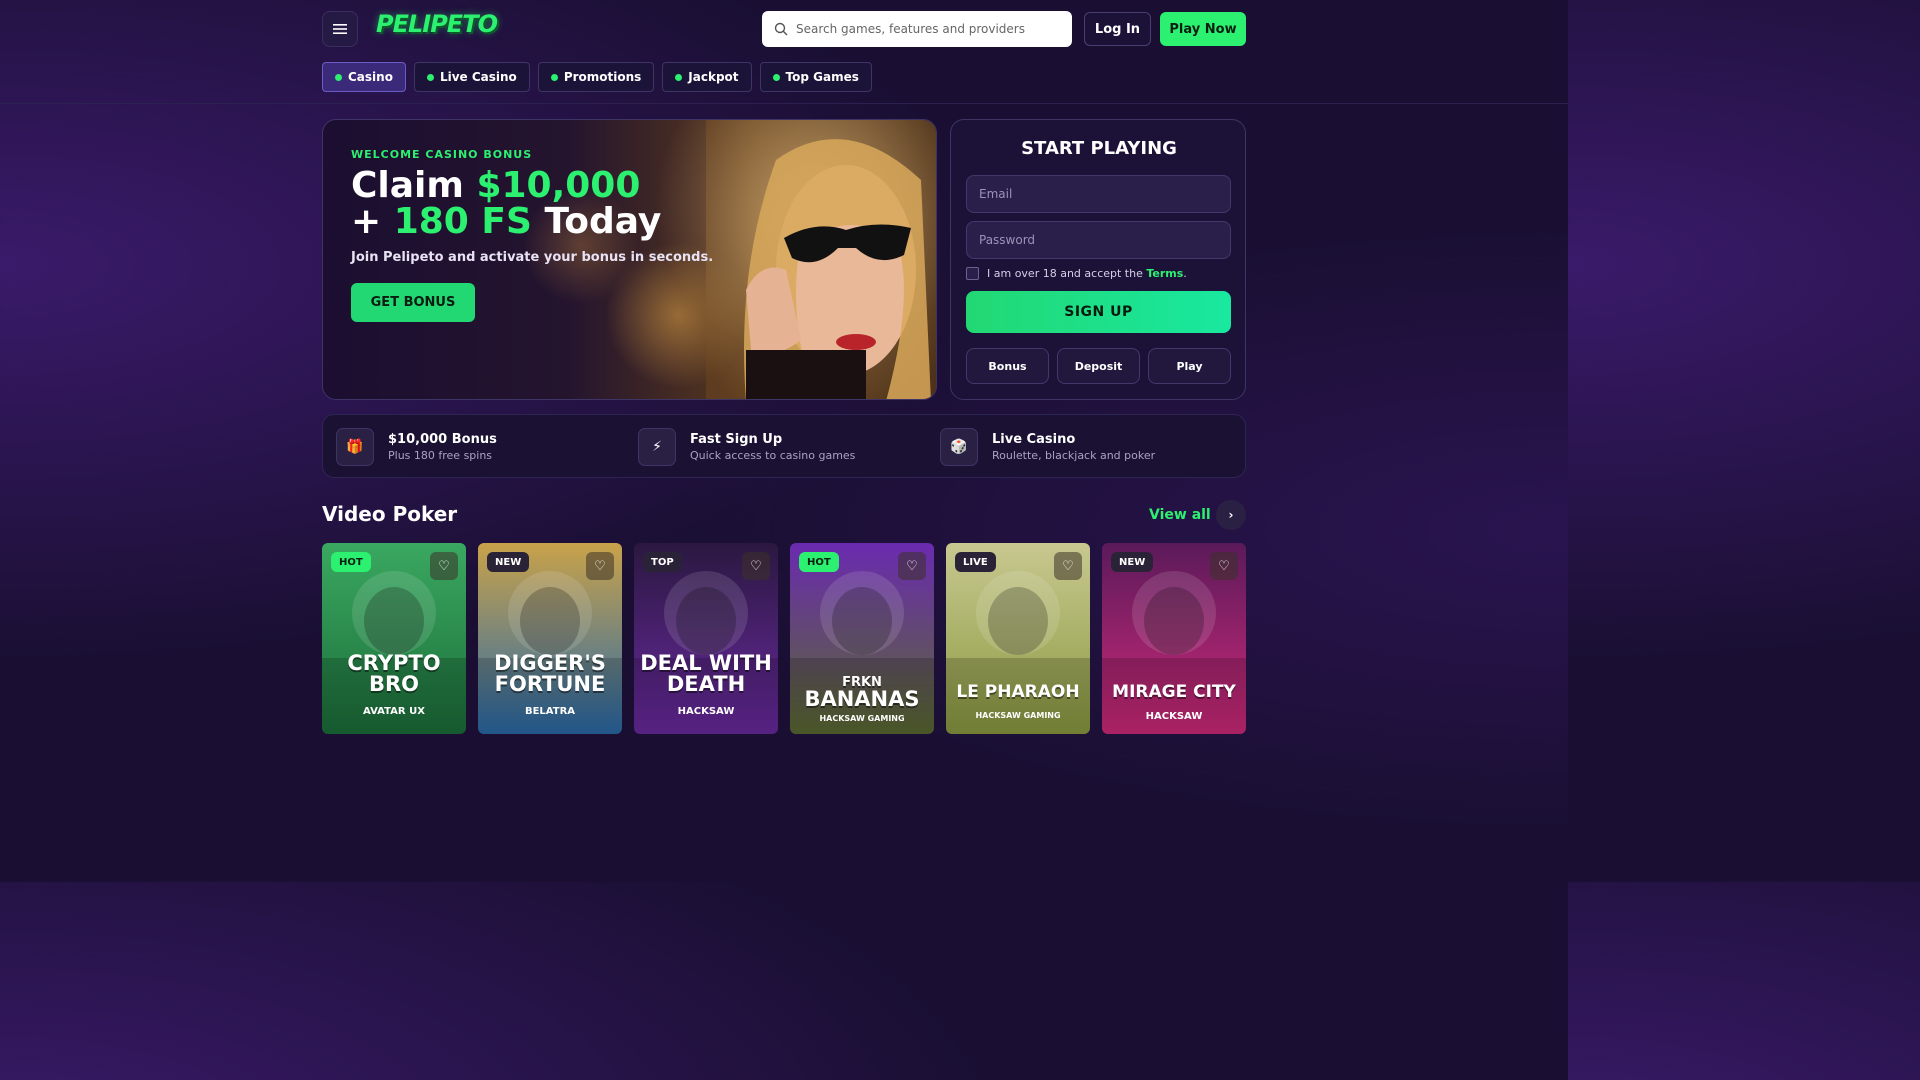 This screenshot has width=1920, height=1080. I want to click on tab-label: Jackpot, so click(713, 77).